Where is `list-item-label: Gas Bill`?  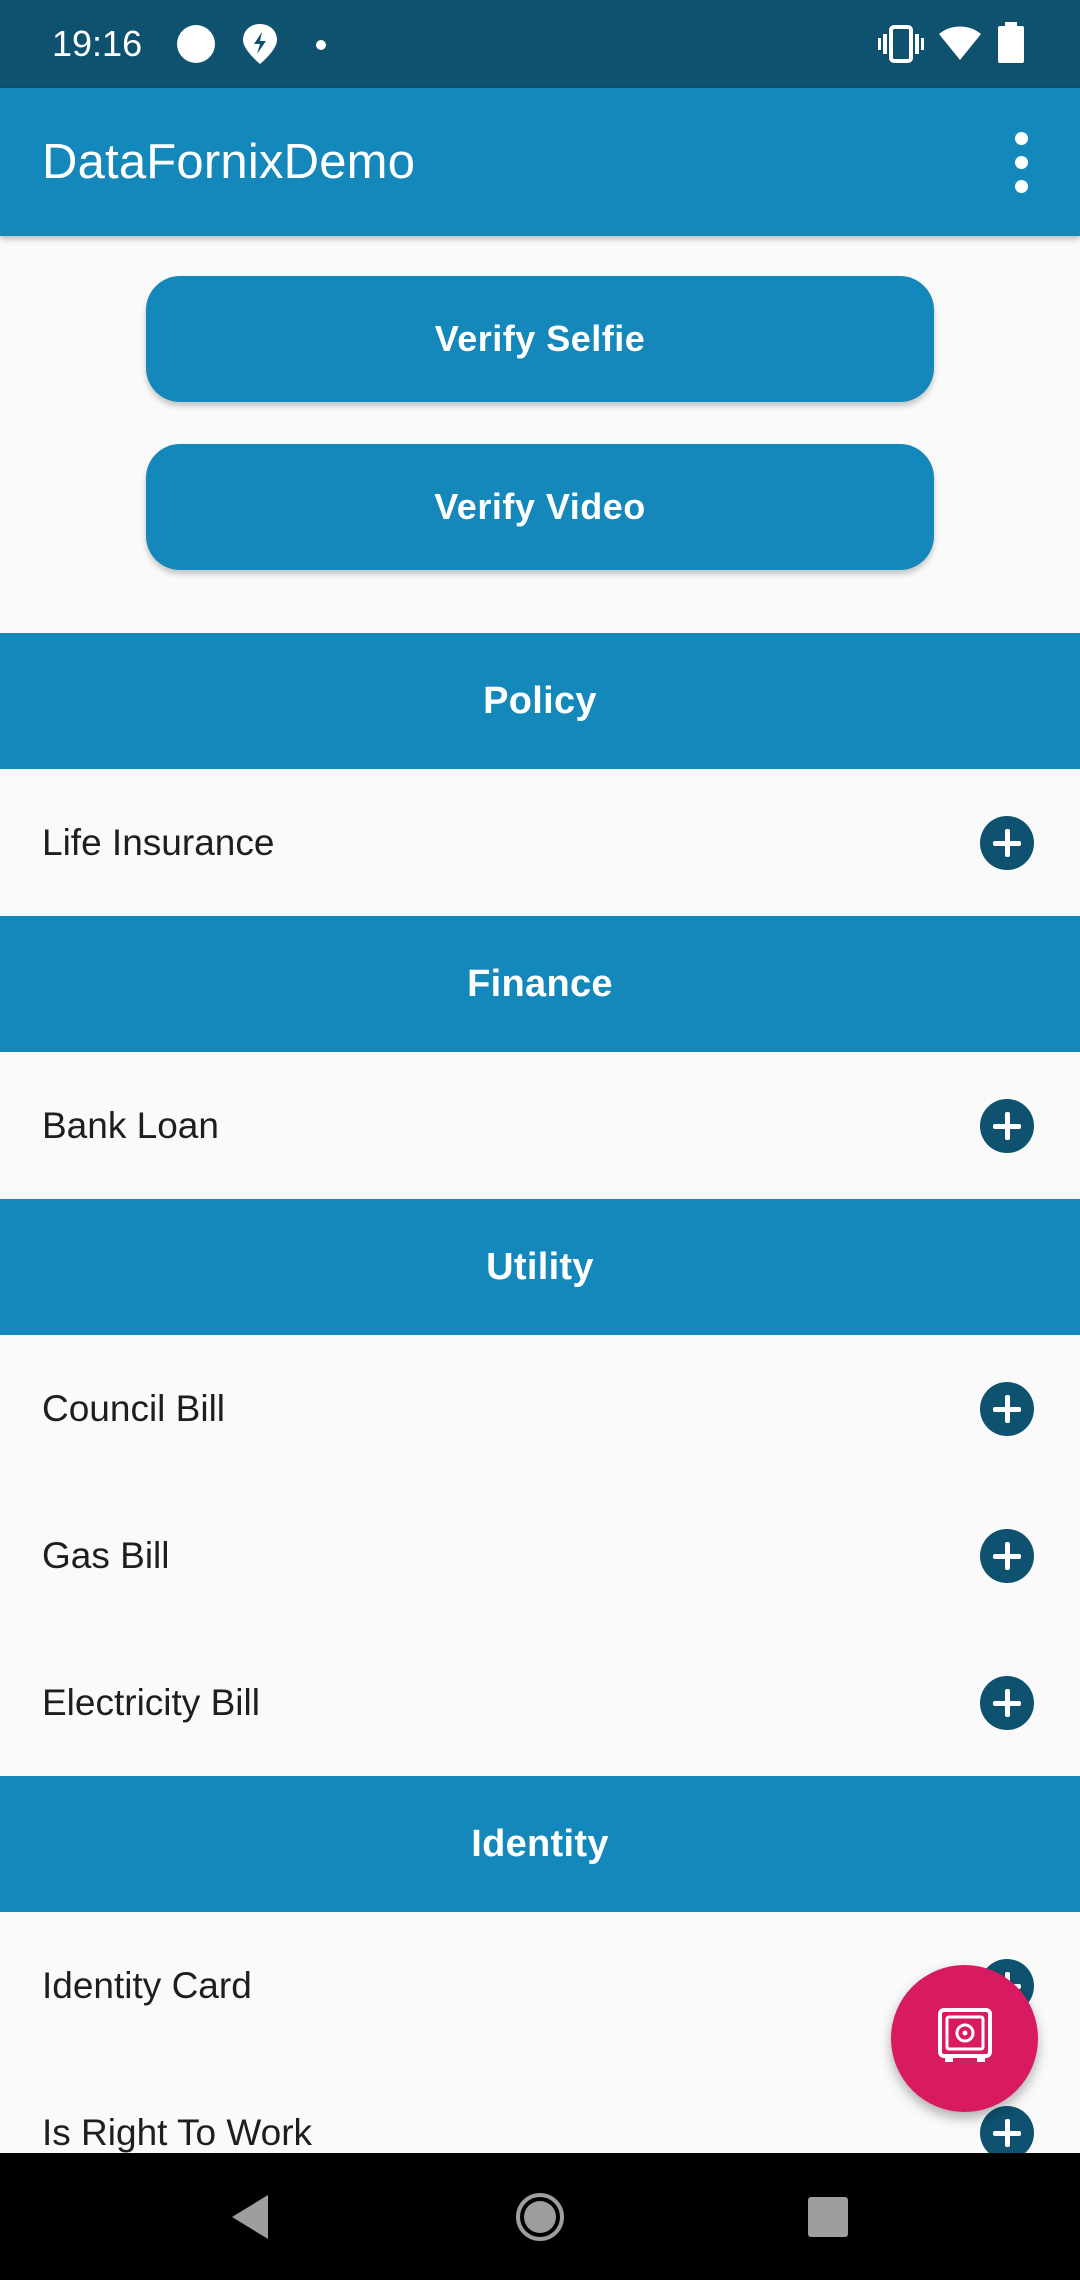
list-item-label: Gas Bill is located at coordinates (106, 1555).